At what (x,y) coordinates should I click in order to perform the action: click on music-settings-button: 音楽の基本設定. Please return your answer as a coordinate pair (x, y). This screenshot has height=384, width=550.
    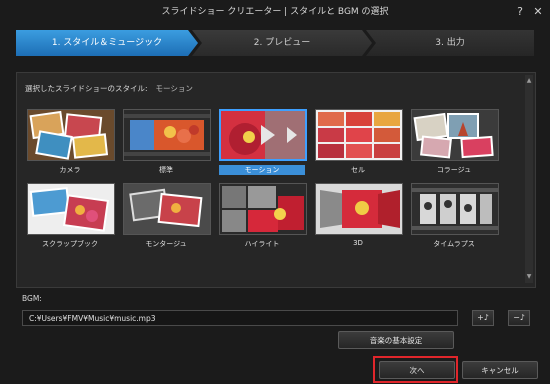
    Looking at the image, I should click on (396, 340).